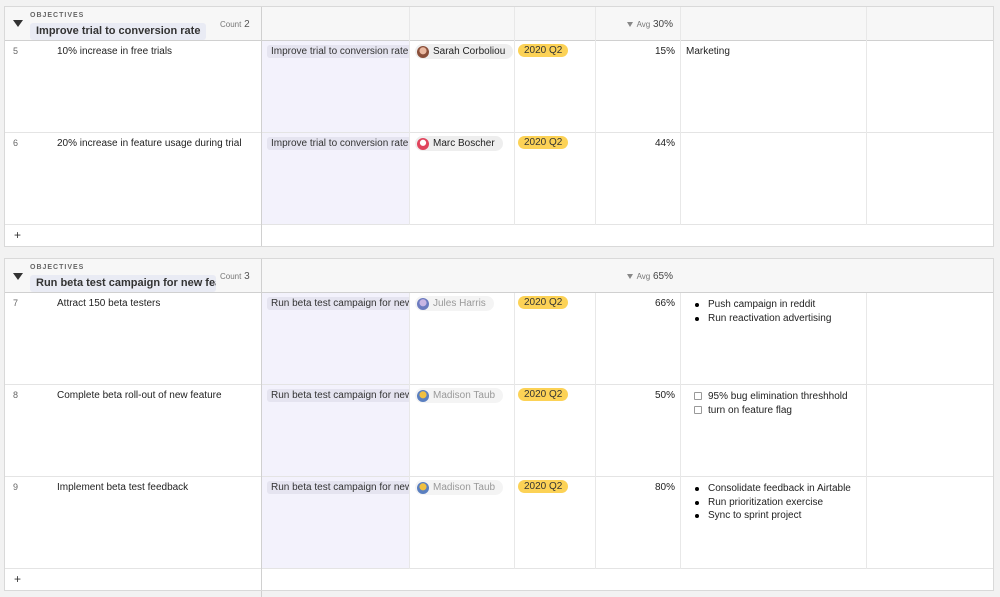 This screenshot has height=597, width=1000. I want to click on key-result-name: Attract 150 beta testers, so click(148, 338).